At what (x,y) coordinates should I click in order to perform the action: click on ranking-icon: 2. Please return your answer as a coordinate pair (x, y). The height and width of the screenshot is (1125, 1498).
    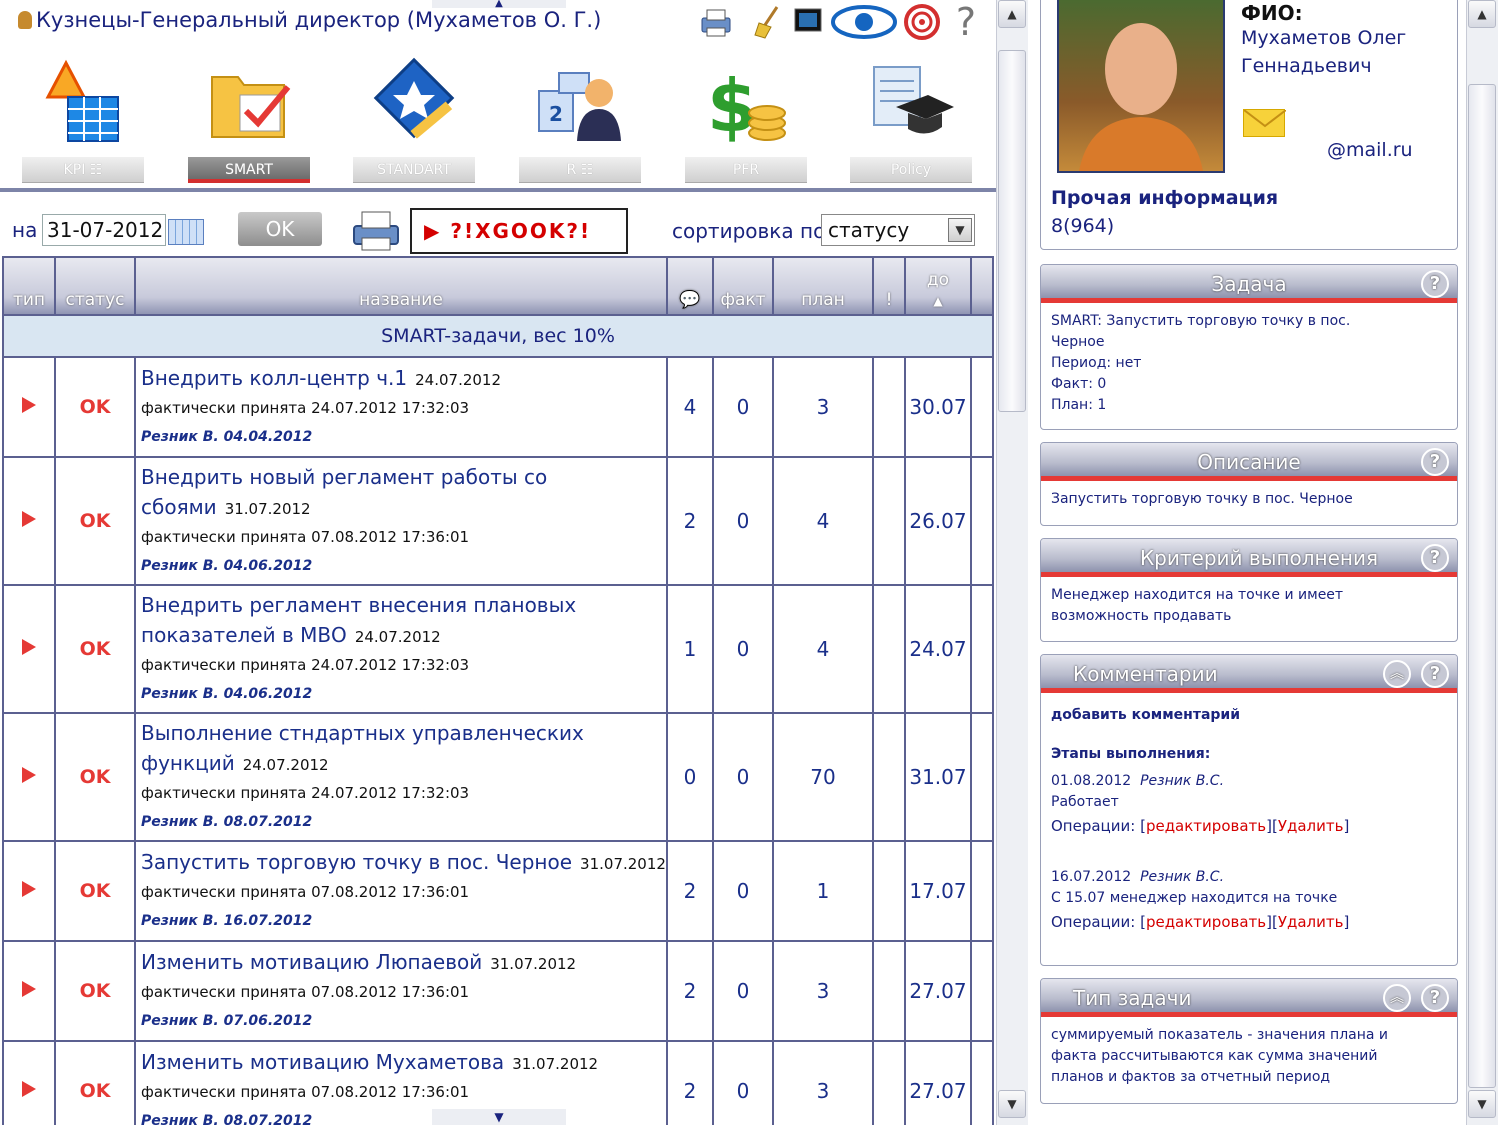
    Looking at the image, I should click on (579, 101).